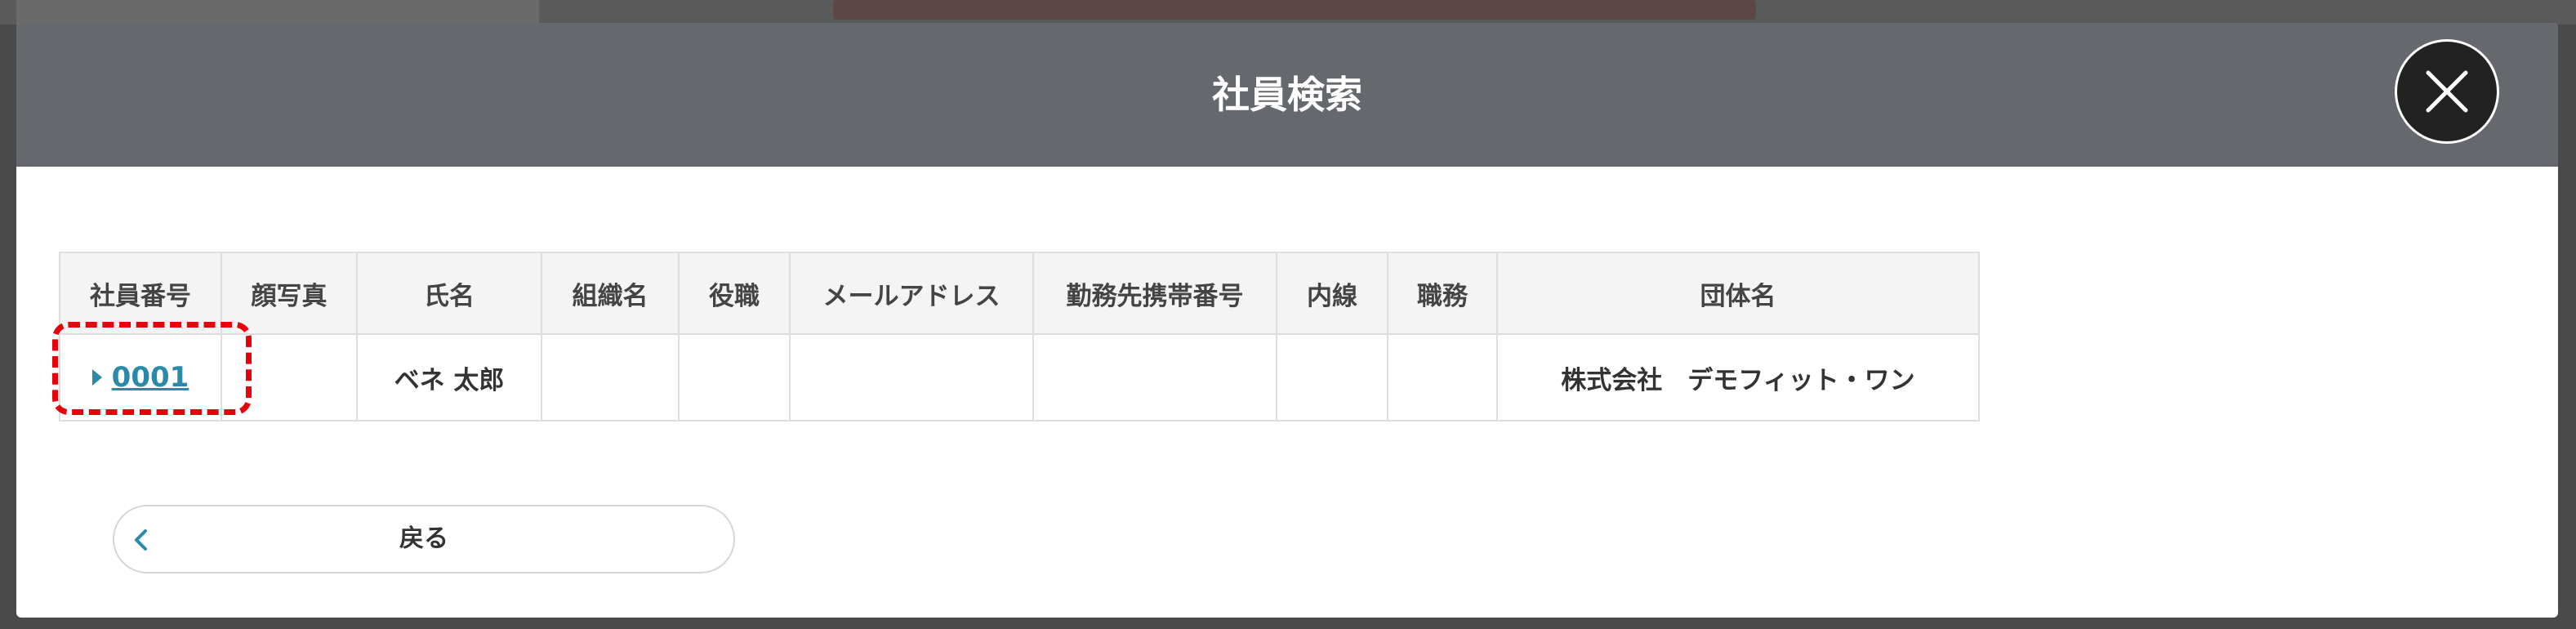 The height and width of the screenshot is (629, 2576). Describe the element at coordinates (289, 377) in the screenshot. I see `cell-photo` at that location.